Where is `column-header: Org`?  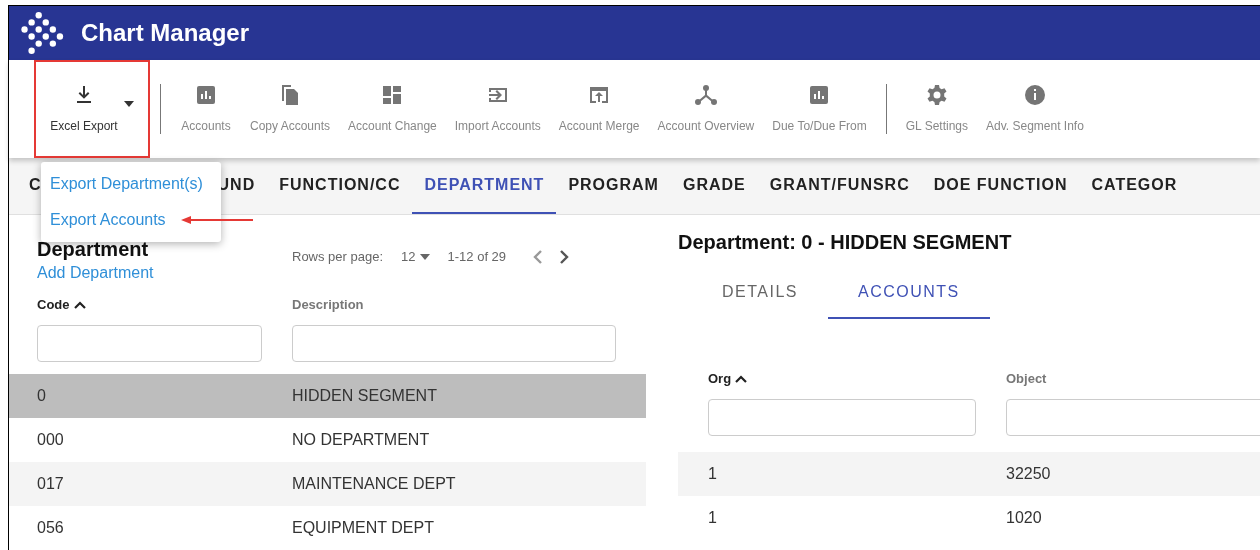
column-header: Org is located at coordinates (842, 379).